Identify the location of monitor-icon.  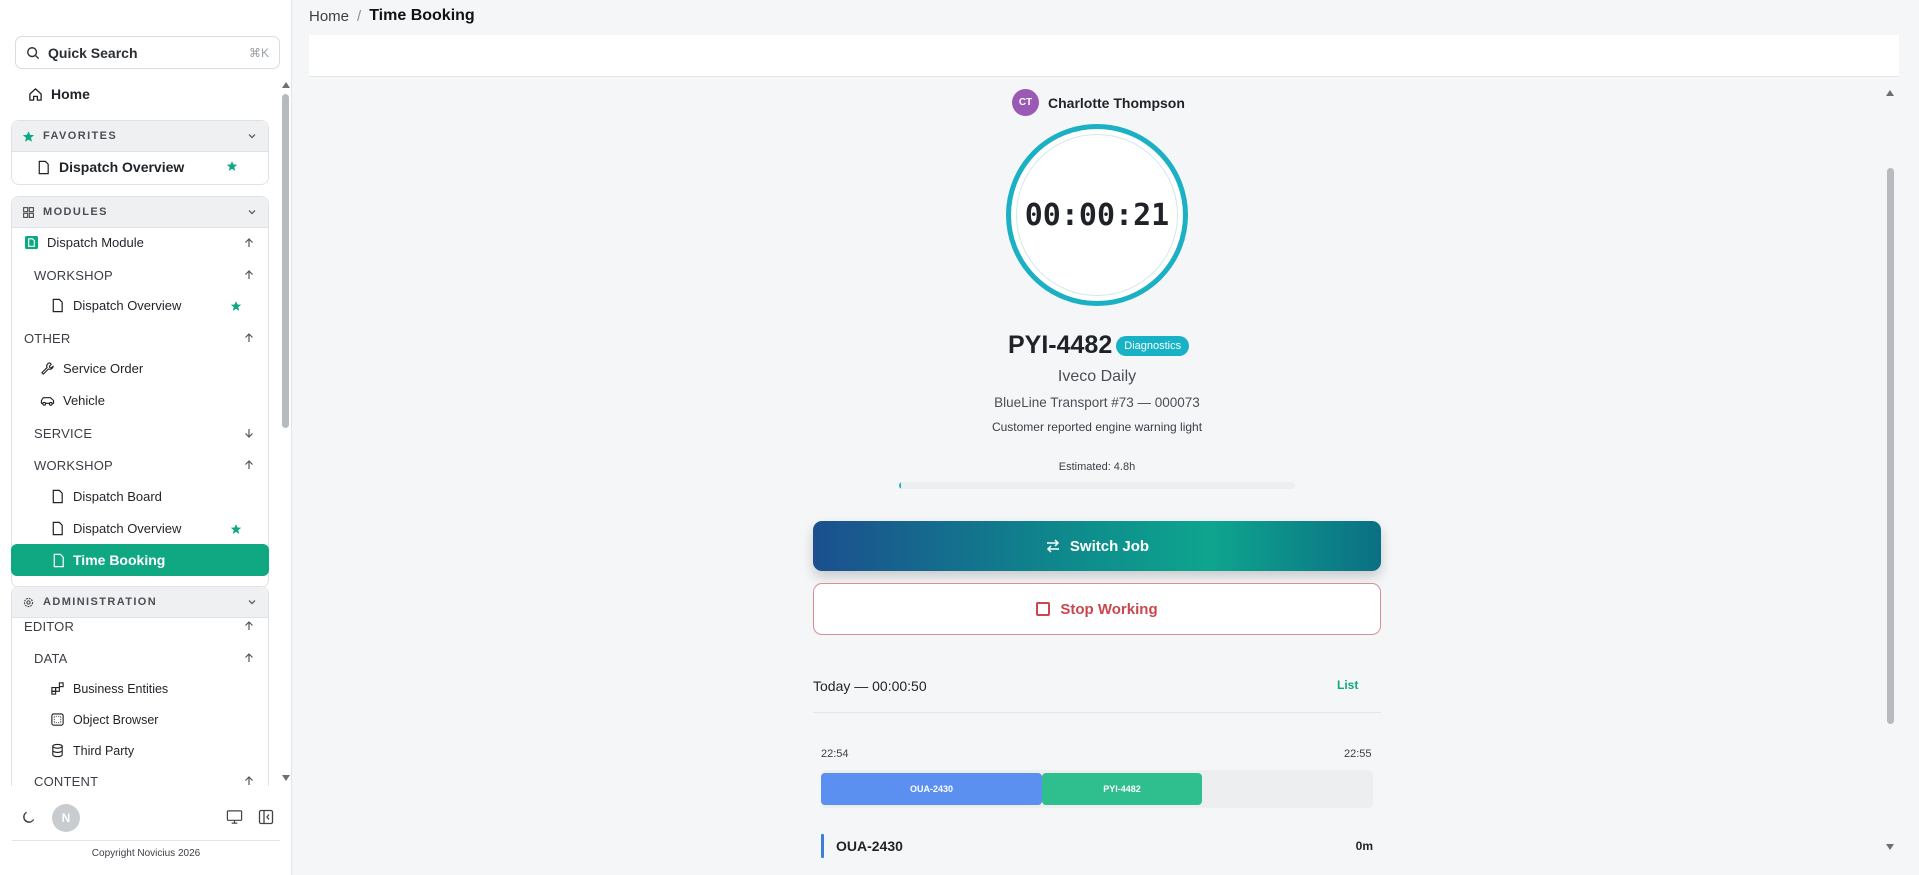
(234, 817).